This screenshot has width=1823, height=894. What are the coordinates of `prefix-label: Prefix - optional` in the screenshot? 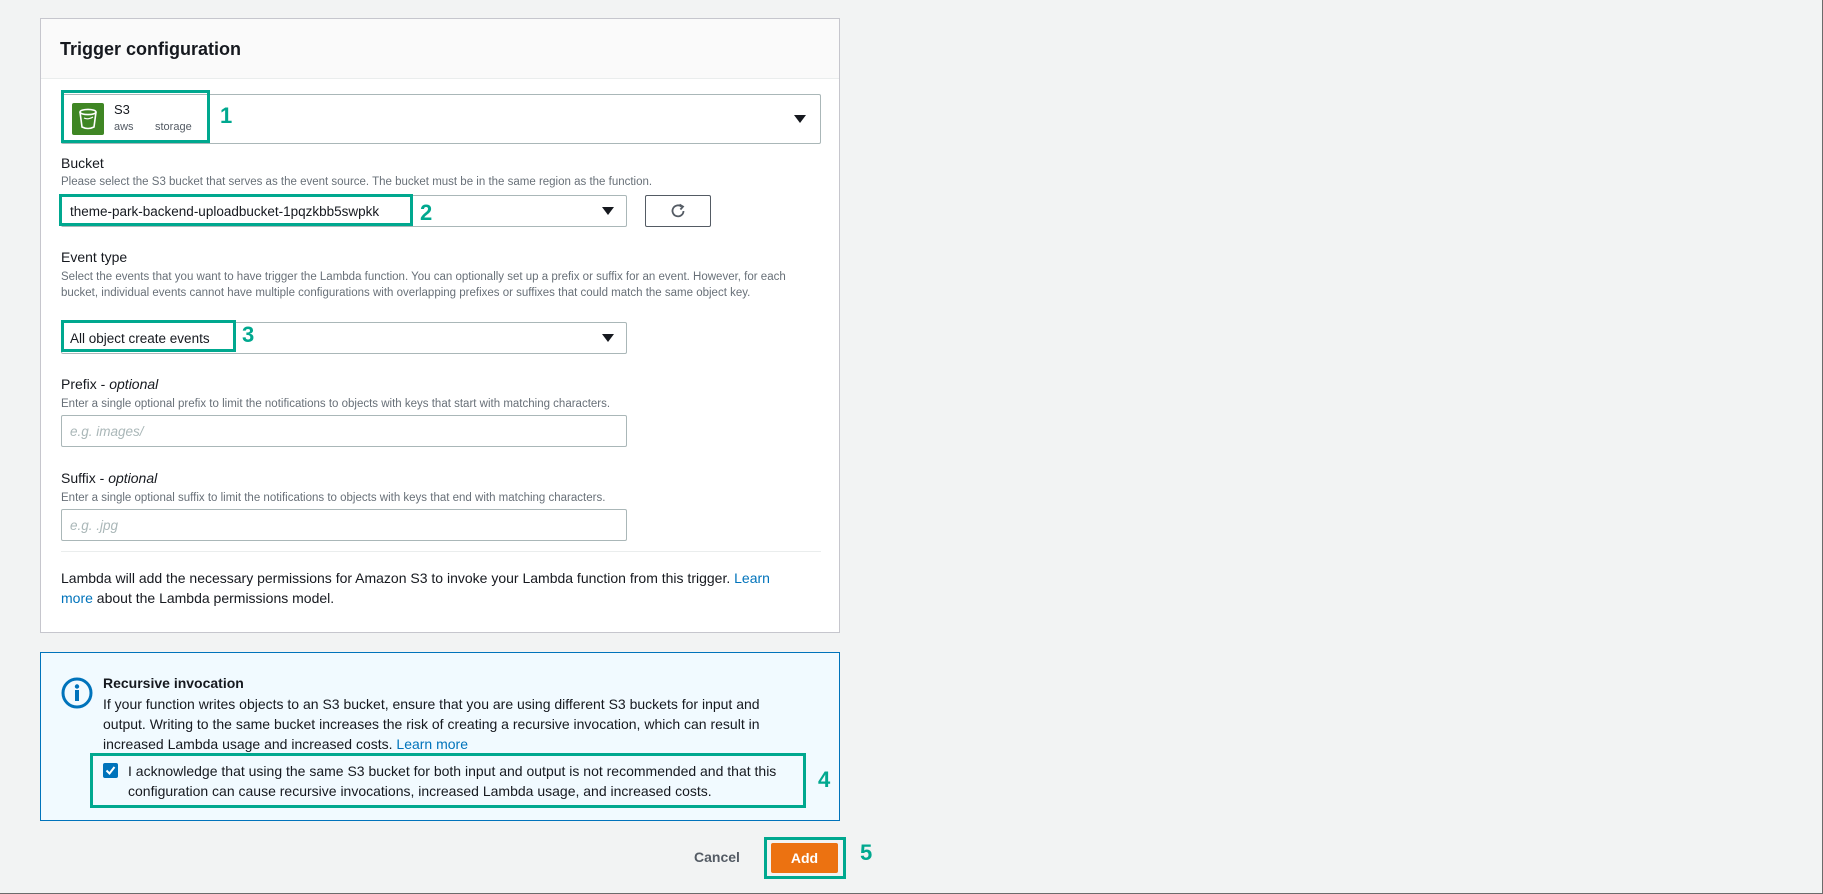 It's located at (110, 384).